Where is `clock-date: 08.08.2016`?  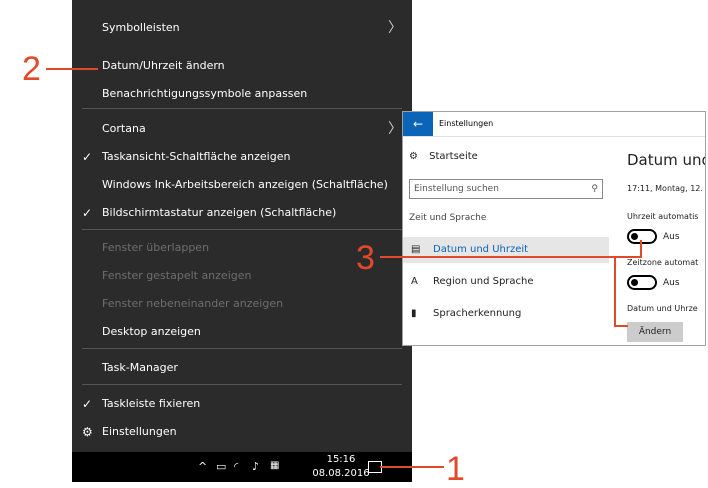
clock-date: 08.08.2016 is located at coordinates (341, 473).